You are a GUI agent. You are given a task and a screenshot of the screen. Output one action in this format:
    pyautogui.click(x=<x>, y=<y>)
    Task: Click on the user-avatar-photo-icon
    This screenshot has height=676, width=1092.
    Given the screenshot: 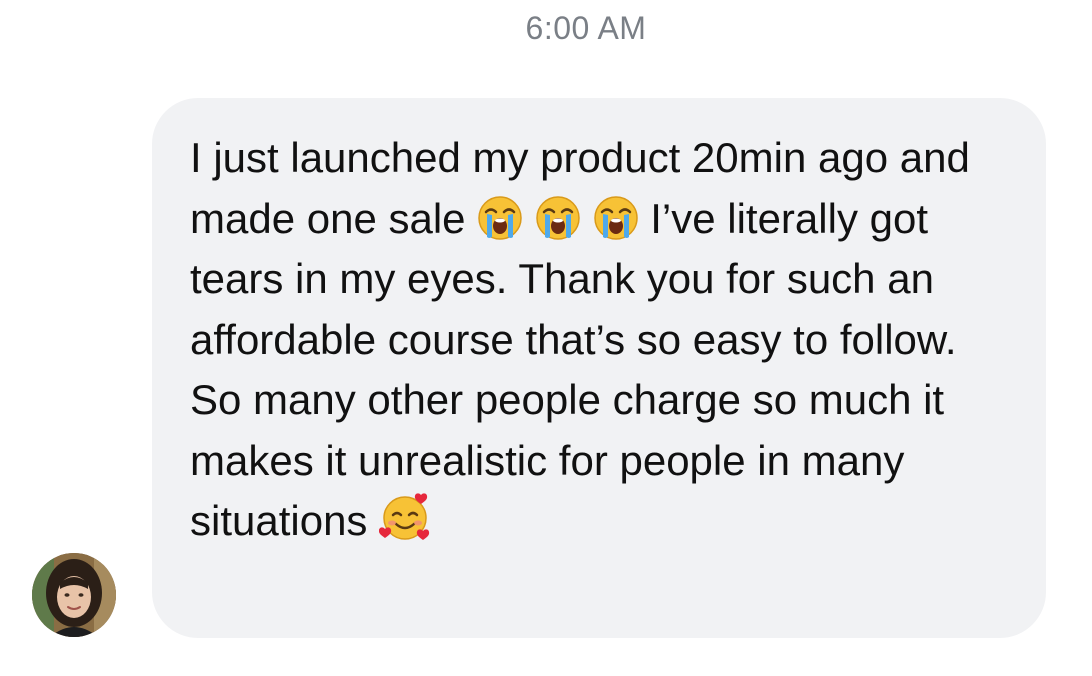 What is the action you would take?
    pyautogui.click(x=74, y=595)
    